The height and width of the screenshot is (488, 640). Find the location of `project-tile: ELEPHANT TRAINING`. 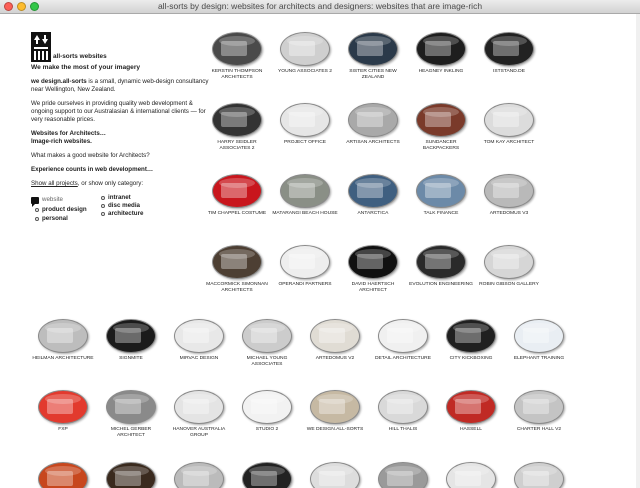

project-tile: ELEPHANT TRAINING is located at coordinates (539, 340).